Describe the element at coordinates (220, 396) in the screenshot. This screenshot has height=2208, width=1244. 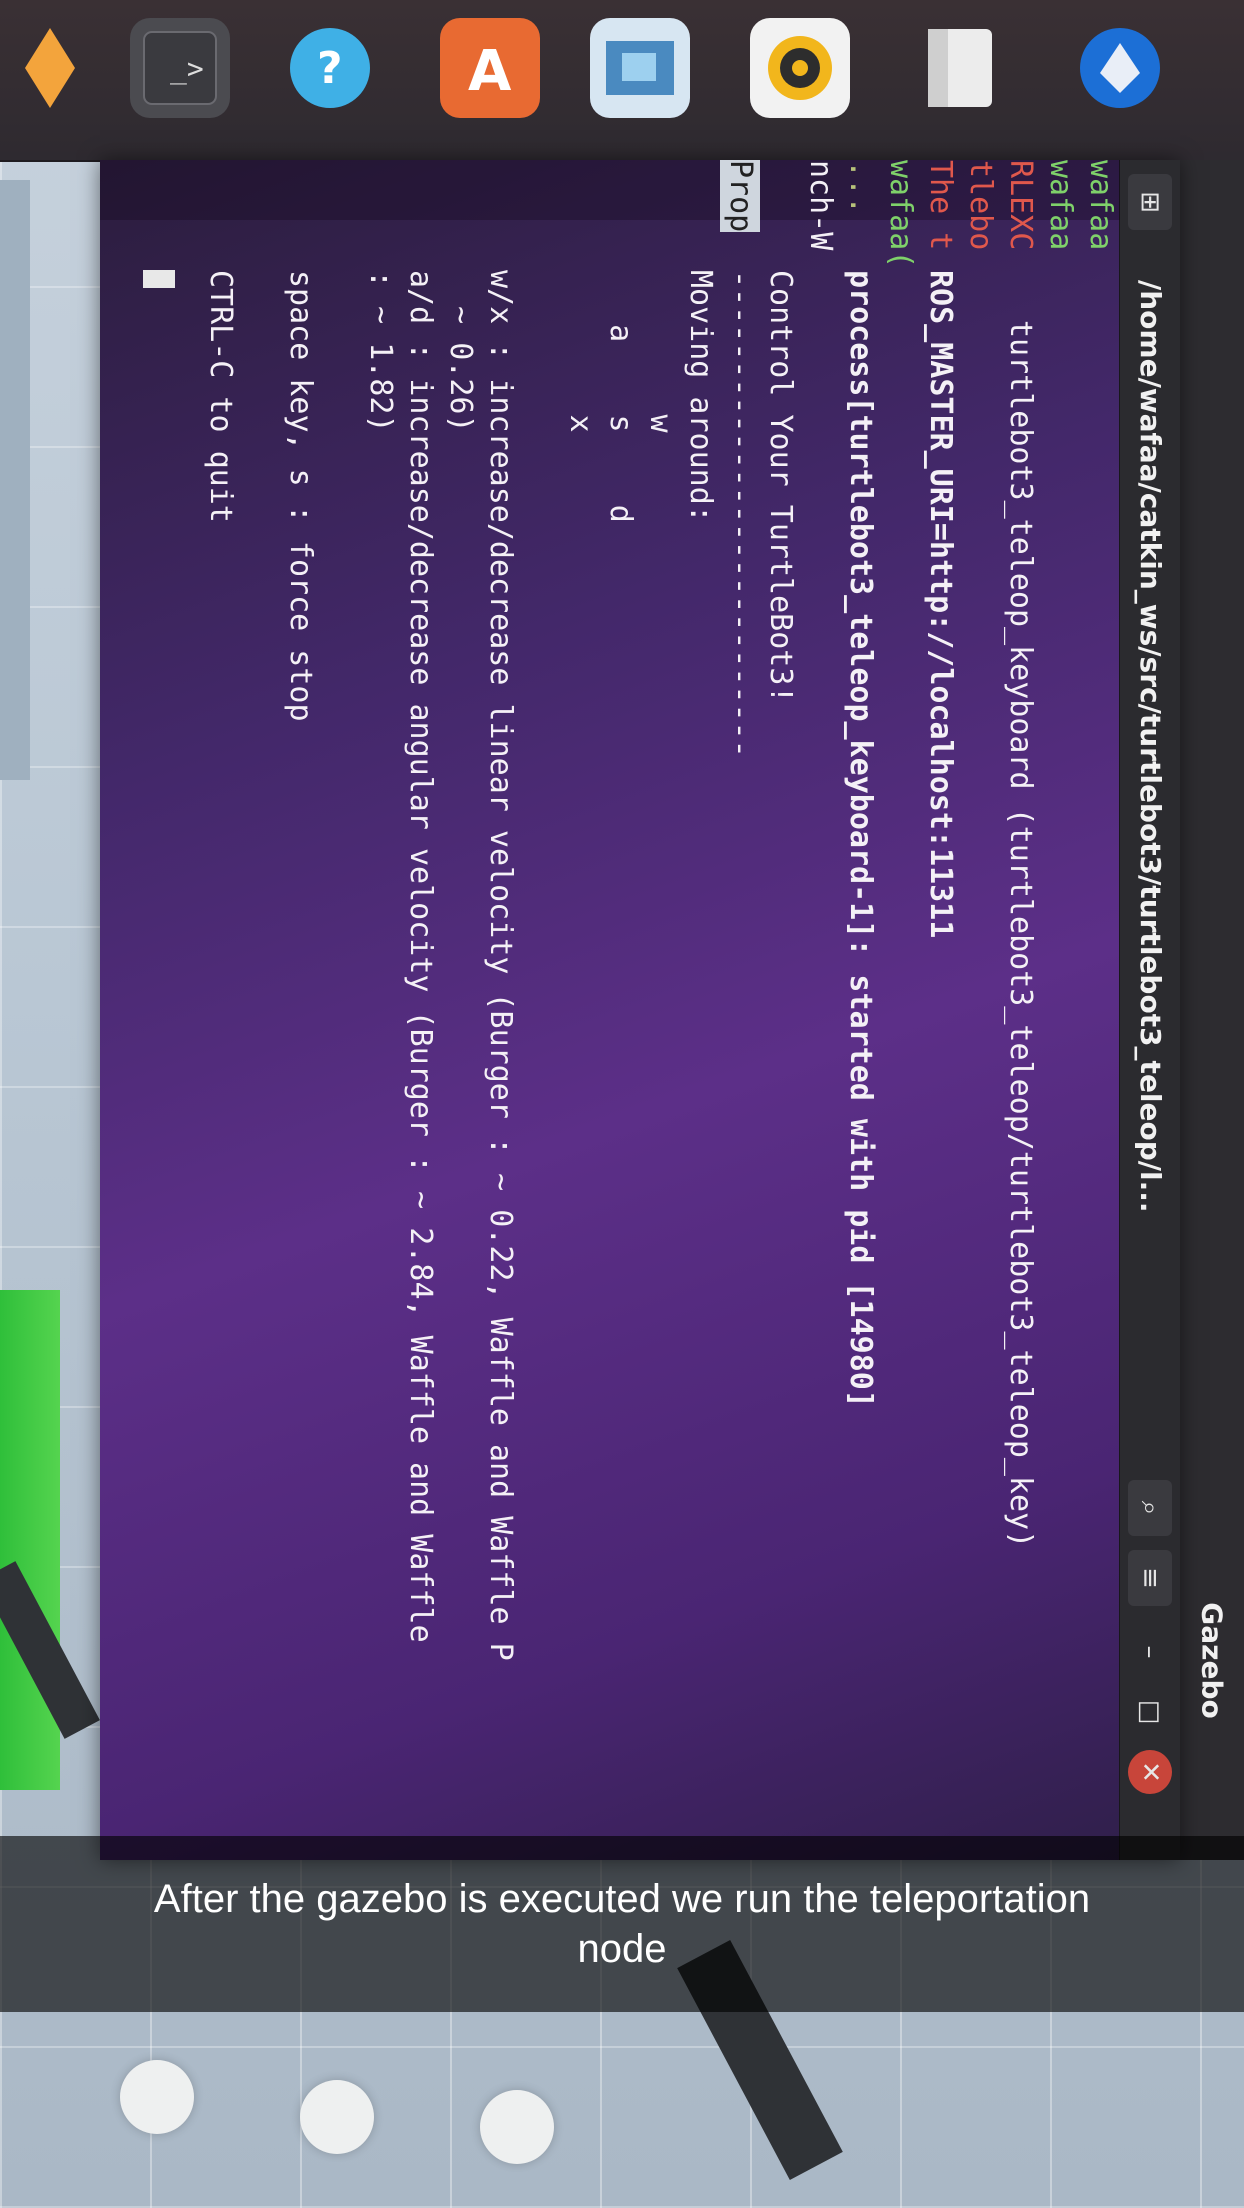
I see `terminal-line: CTRL-C to quit` at that location.